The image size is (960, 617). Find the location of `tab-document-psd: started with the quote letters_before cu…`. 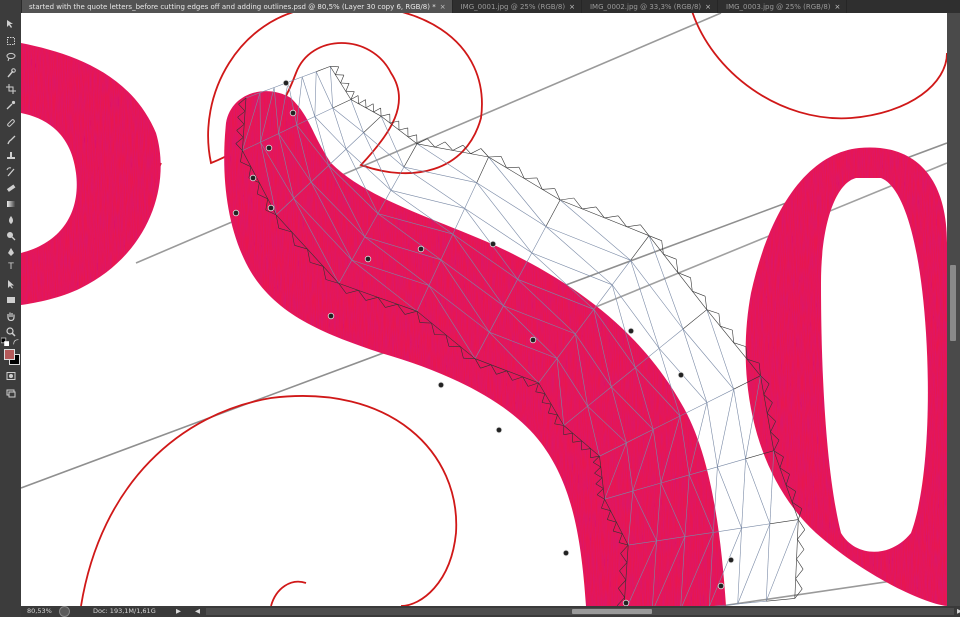

tab-document-psd: started with the quote letters_before cu… is located at coordinates (237, 6).